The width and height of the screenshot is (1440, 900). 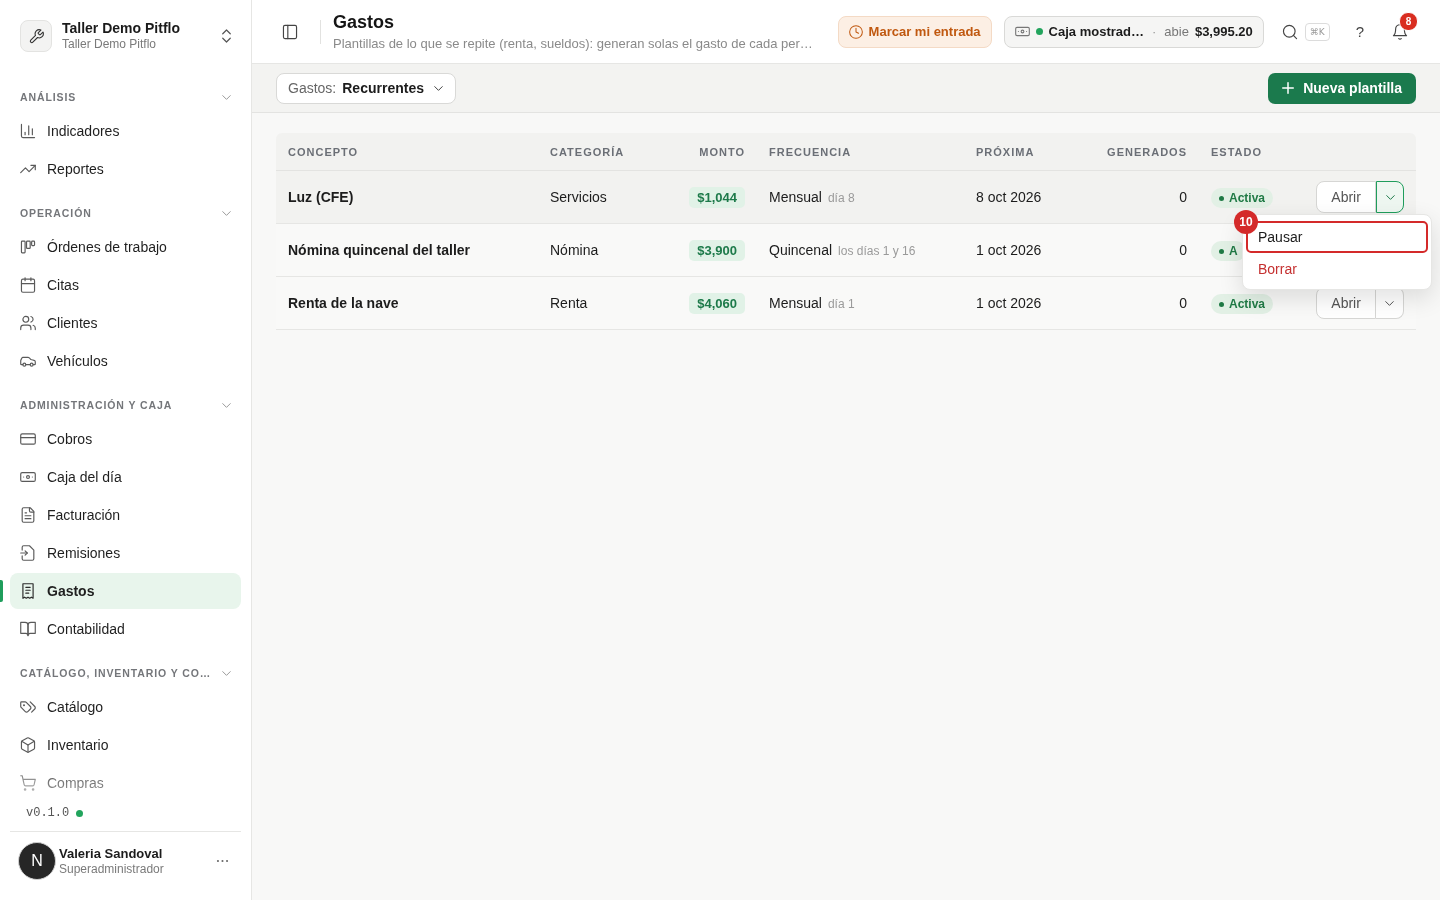 I want to click on sidebar-item: Vehículos, so click(x=125, y=361).